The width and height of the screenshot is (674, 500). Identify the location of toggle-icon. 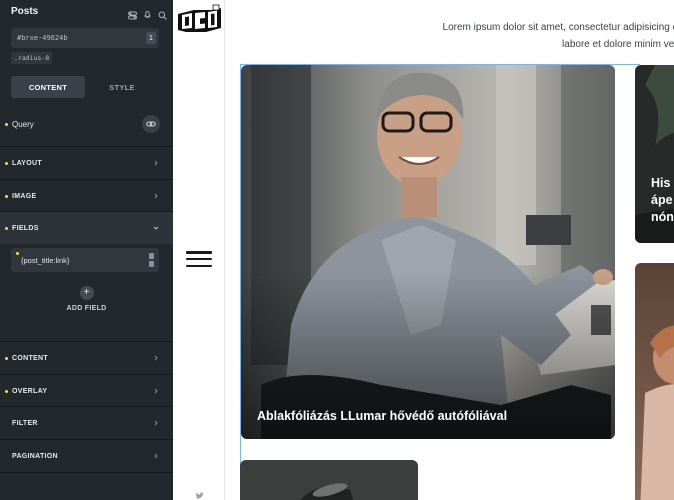
(132, 13).